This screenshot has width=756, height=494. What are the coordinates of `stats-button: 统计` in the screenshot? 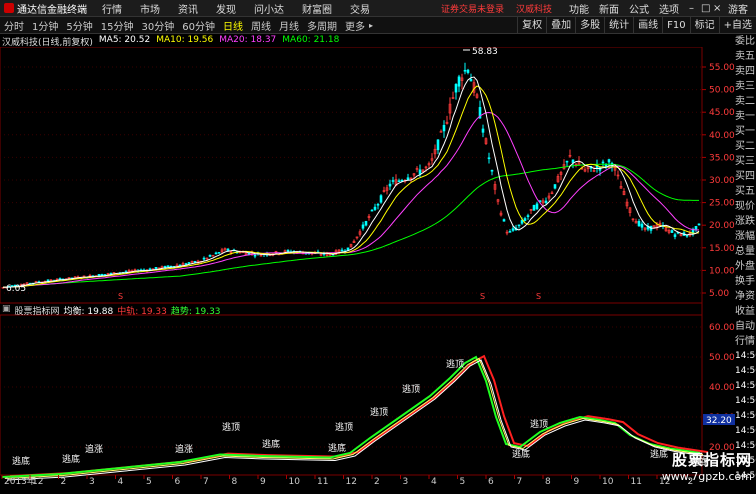 It's located at (618, 25).